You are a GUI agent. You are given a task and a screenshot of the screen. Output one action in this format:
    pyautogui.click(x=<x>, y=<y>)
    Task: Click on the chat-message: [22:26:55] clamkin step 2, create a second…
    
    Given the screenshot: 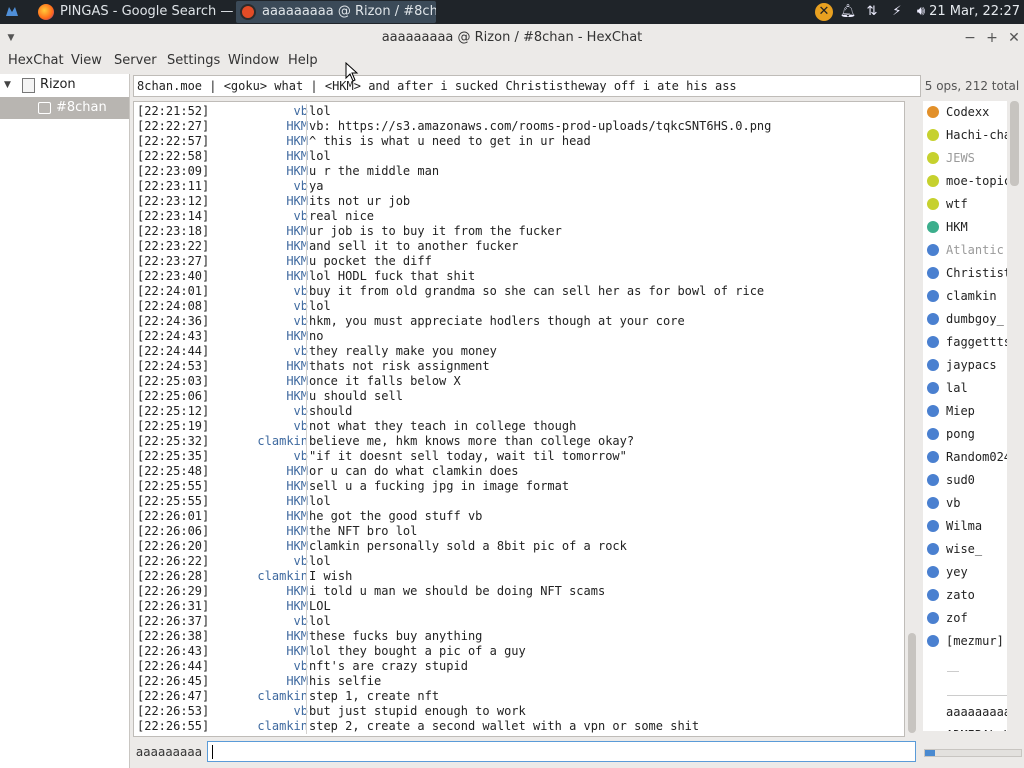 What is the action you would take?
    pyautogui.click(x=519, y=726)
    